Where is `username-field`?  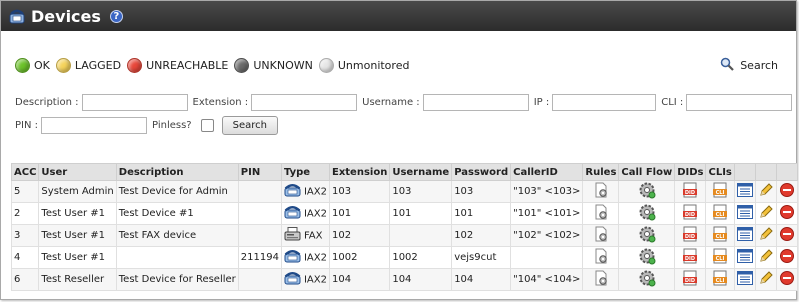
username-field is located at coordinates (475, 102).